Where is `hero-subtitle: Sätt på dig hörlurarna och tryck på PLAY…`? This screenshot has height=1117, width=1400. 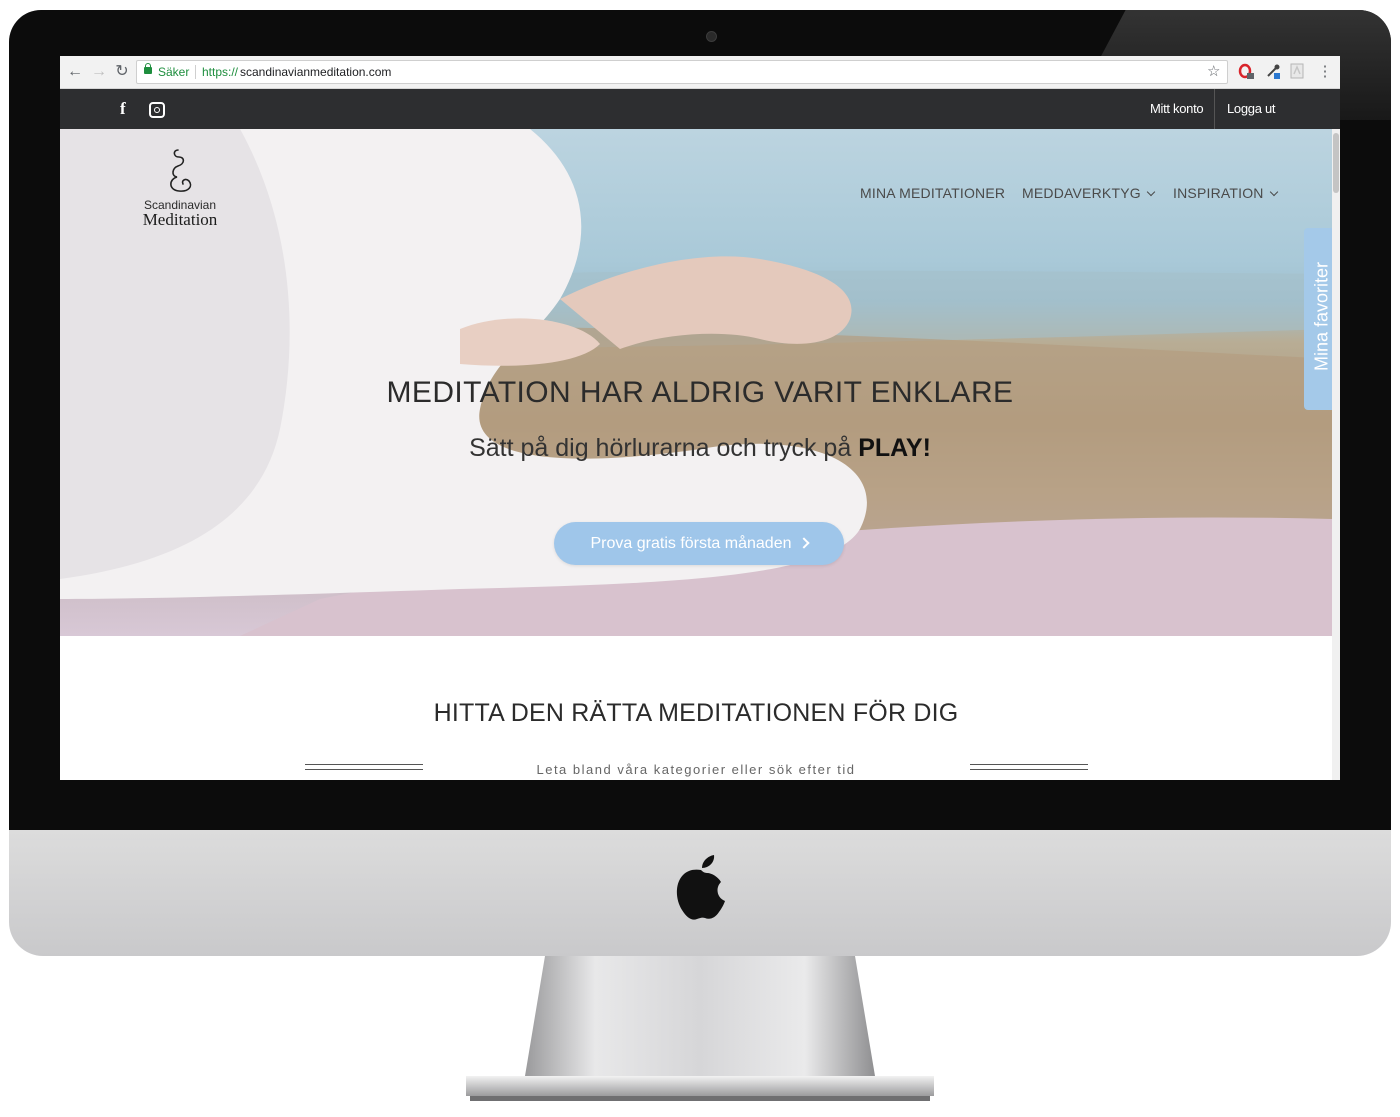
hero-subtitle: Sätt på dig hörlurarna och tryck på PLAY… is located at coordinates (696, 448).